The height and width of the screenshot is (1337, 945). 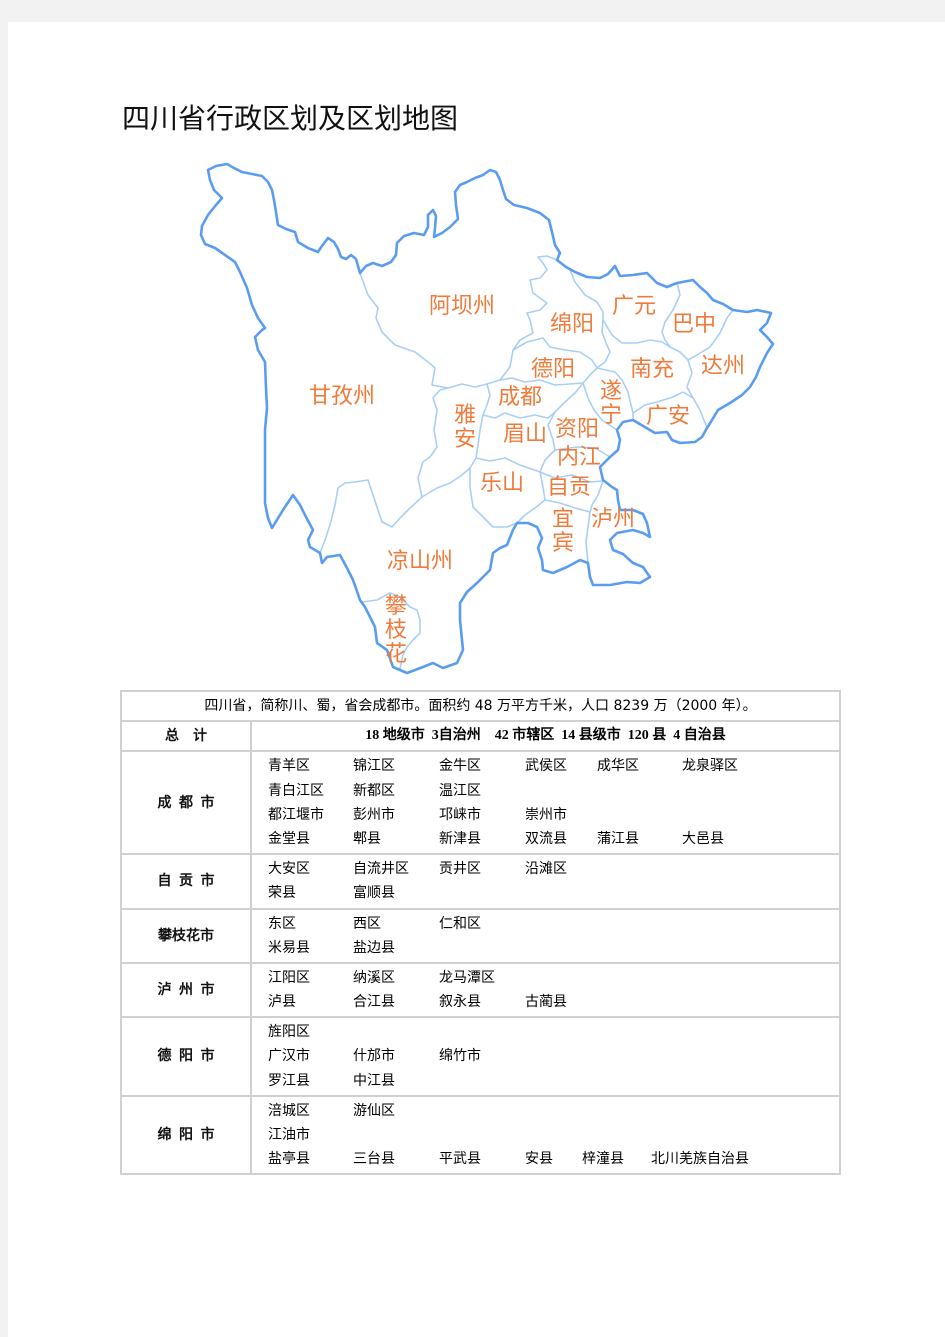 I want to click on city-row: 绵阳市 涪城区 游仙区 江油市 盐亭县 三台县 平武县 安县 梓潼县 北川羌族自治县, so click(x=480, y=1135).